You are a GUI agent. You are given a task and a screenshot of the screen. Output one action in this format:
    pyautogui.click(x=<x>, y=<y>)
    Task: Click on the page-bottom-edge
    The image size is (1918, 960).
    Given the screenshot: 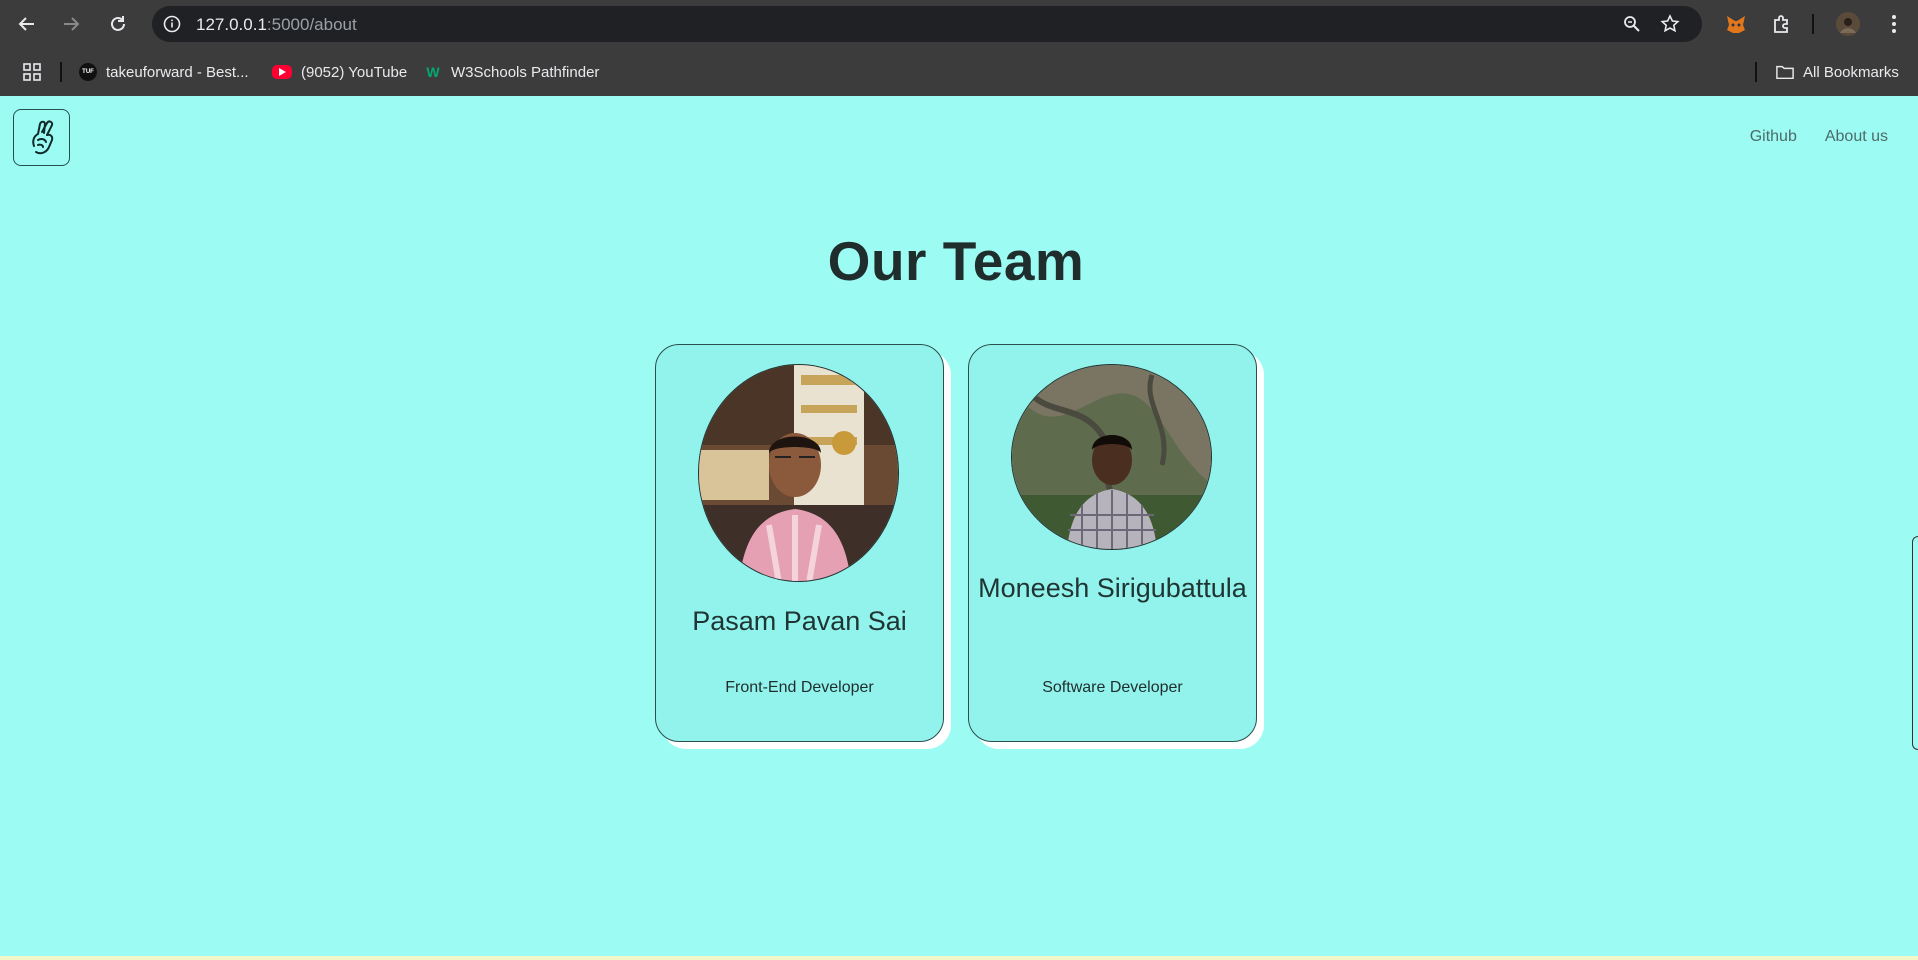 What is the action you would take?
    pyautogui.click(x=959, y=958)
    